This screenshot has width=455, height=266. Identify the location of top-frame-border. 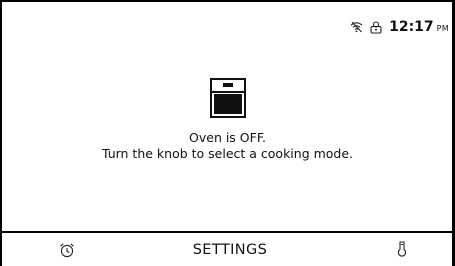
(227, 1).